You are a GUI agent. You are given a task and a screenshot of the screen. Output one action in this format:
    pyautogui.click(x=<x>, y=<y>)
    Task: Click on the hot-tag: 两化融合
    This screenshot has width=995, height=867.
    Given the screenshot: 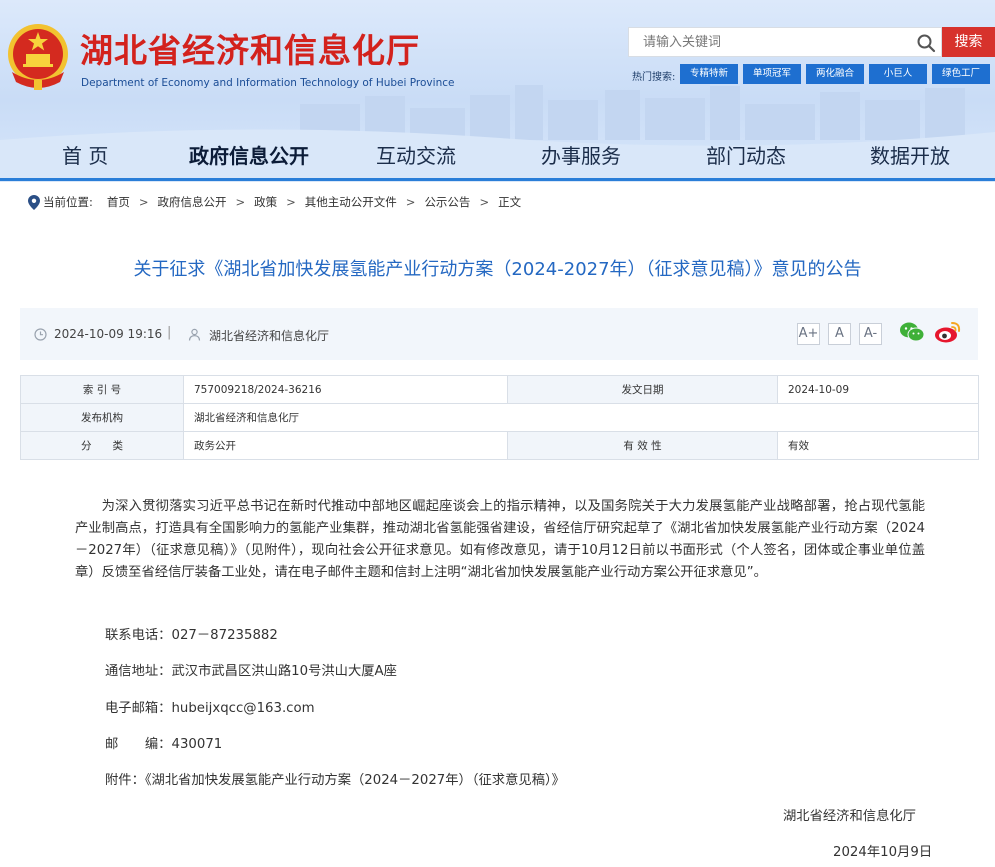 What is the action you would take?
    pyautogui.click(x=835, y=74)
    